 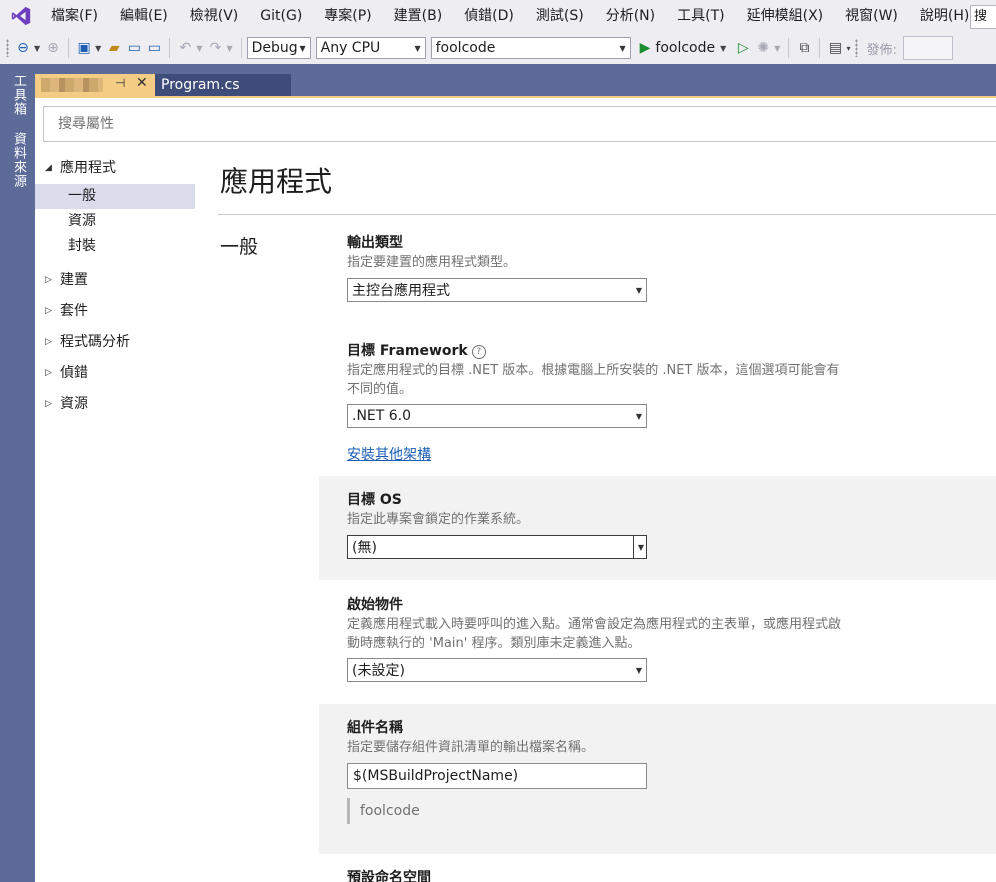 I want to click on menu-edit: 編輯(E), so click(x=144, y=16).